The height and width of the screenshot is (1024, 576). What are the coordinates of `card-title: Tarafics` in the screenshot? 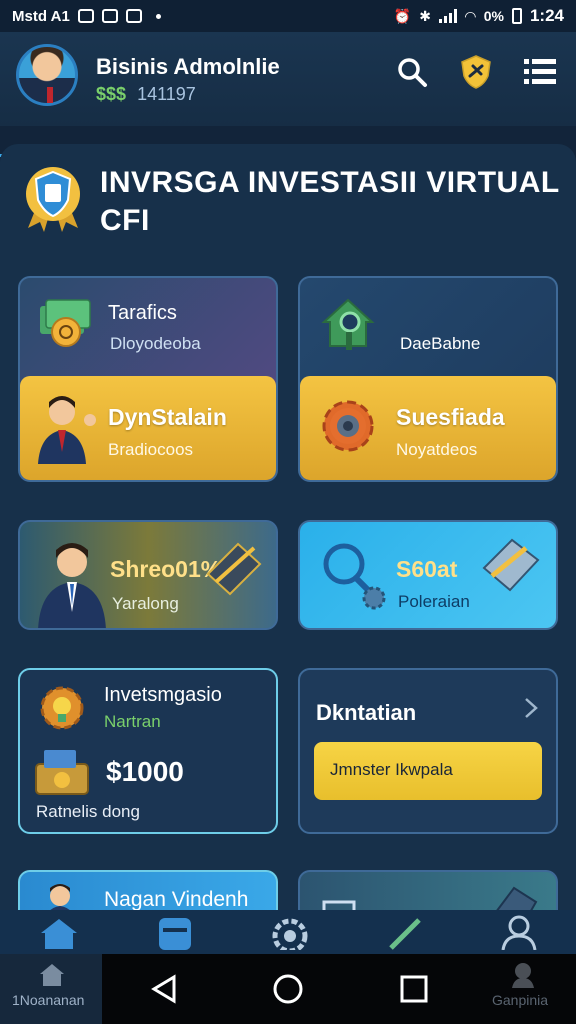 It's located at (142, 313).